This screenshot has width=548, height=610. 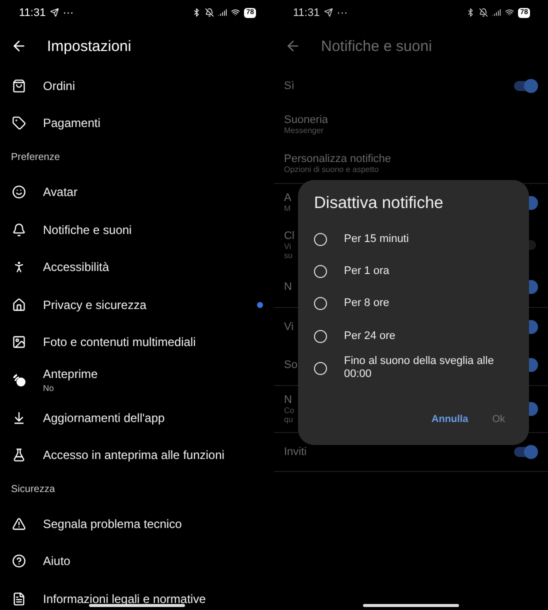 What do you see at coordinates (367, 303) in the screenshot?
I see `option-label: Per 8 ore` at bounding box center [367, 303].